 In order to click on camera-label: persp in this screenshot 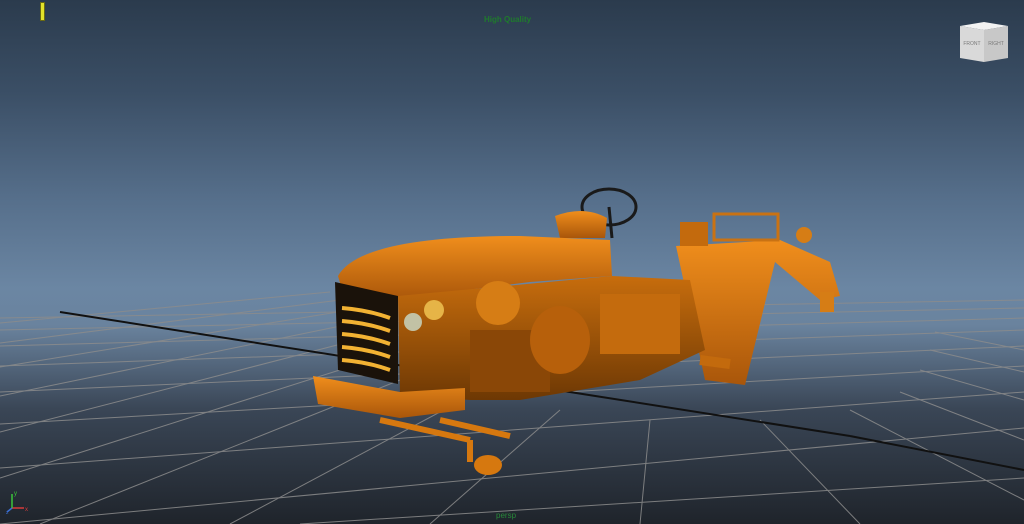, I will do `click(506, 515)`.